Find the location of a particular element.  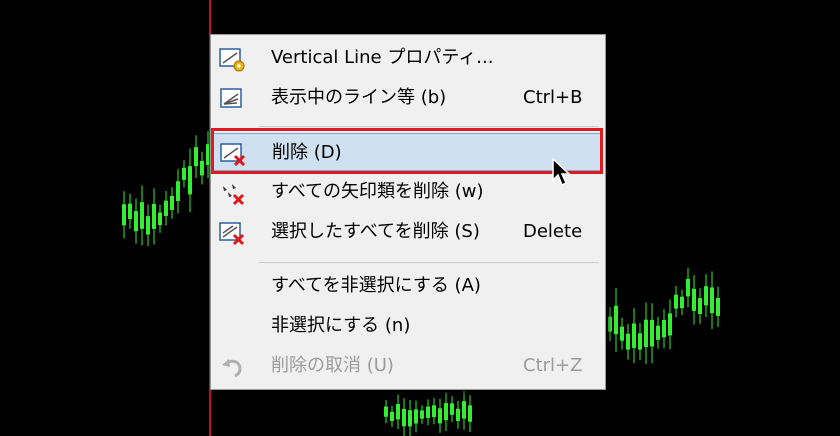

menu-item-delete-all-arrows: すべての矢印類を削除 (w) is located at coordinates (408, 192).